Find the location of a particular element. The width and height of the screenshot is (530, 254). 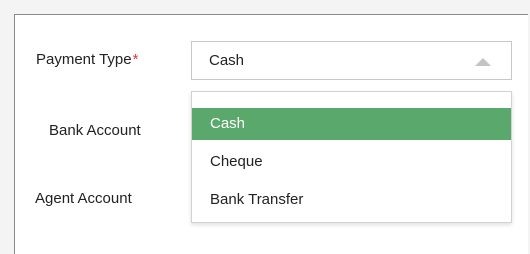

agent-account-label: Agent Account is located at coordinates (83, 198).